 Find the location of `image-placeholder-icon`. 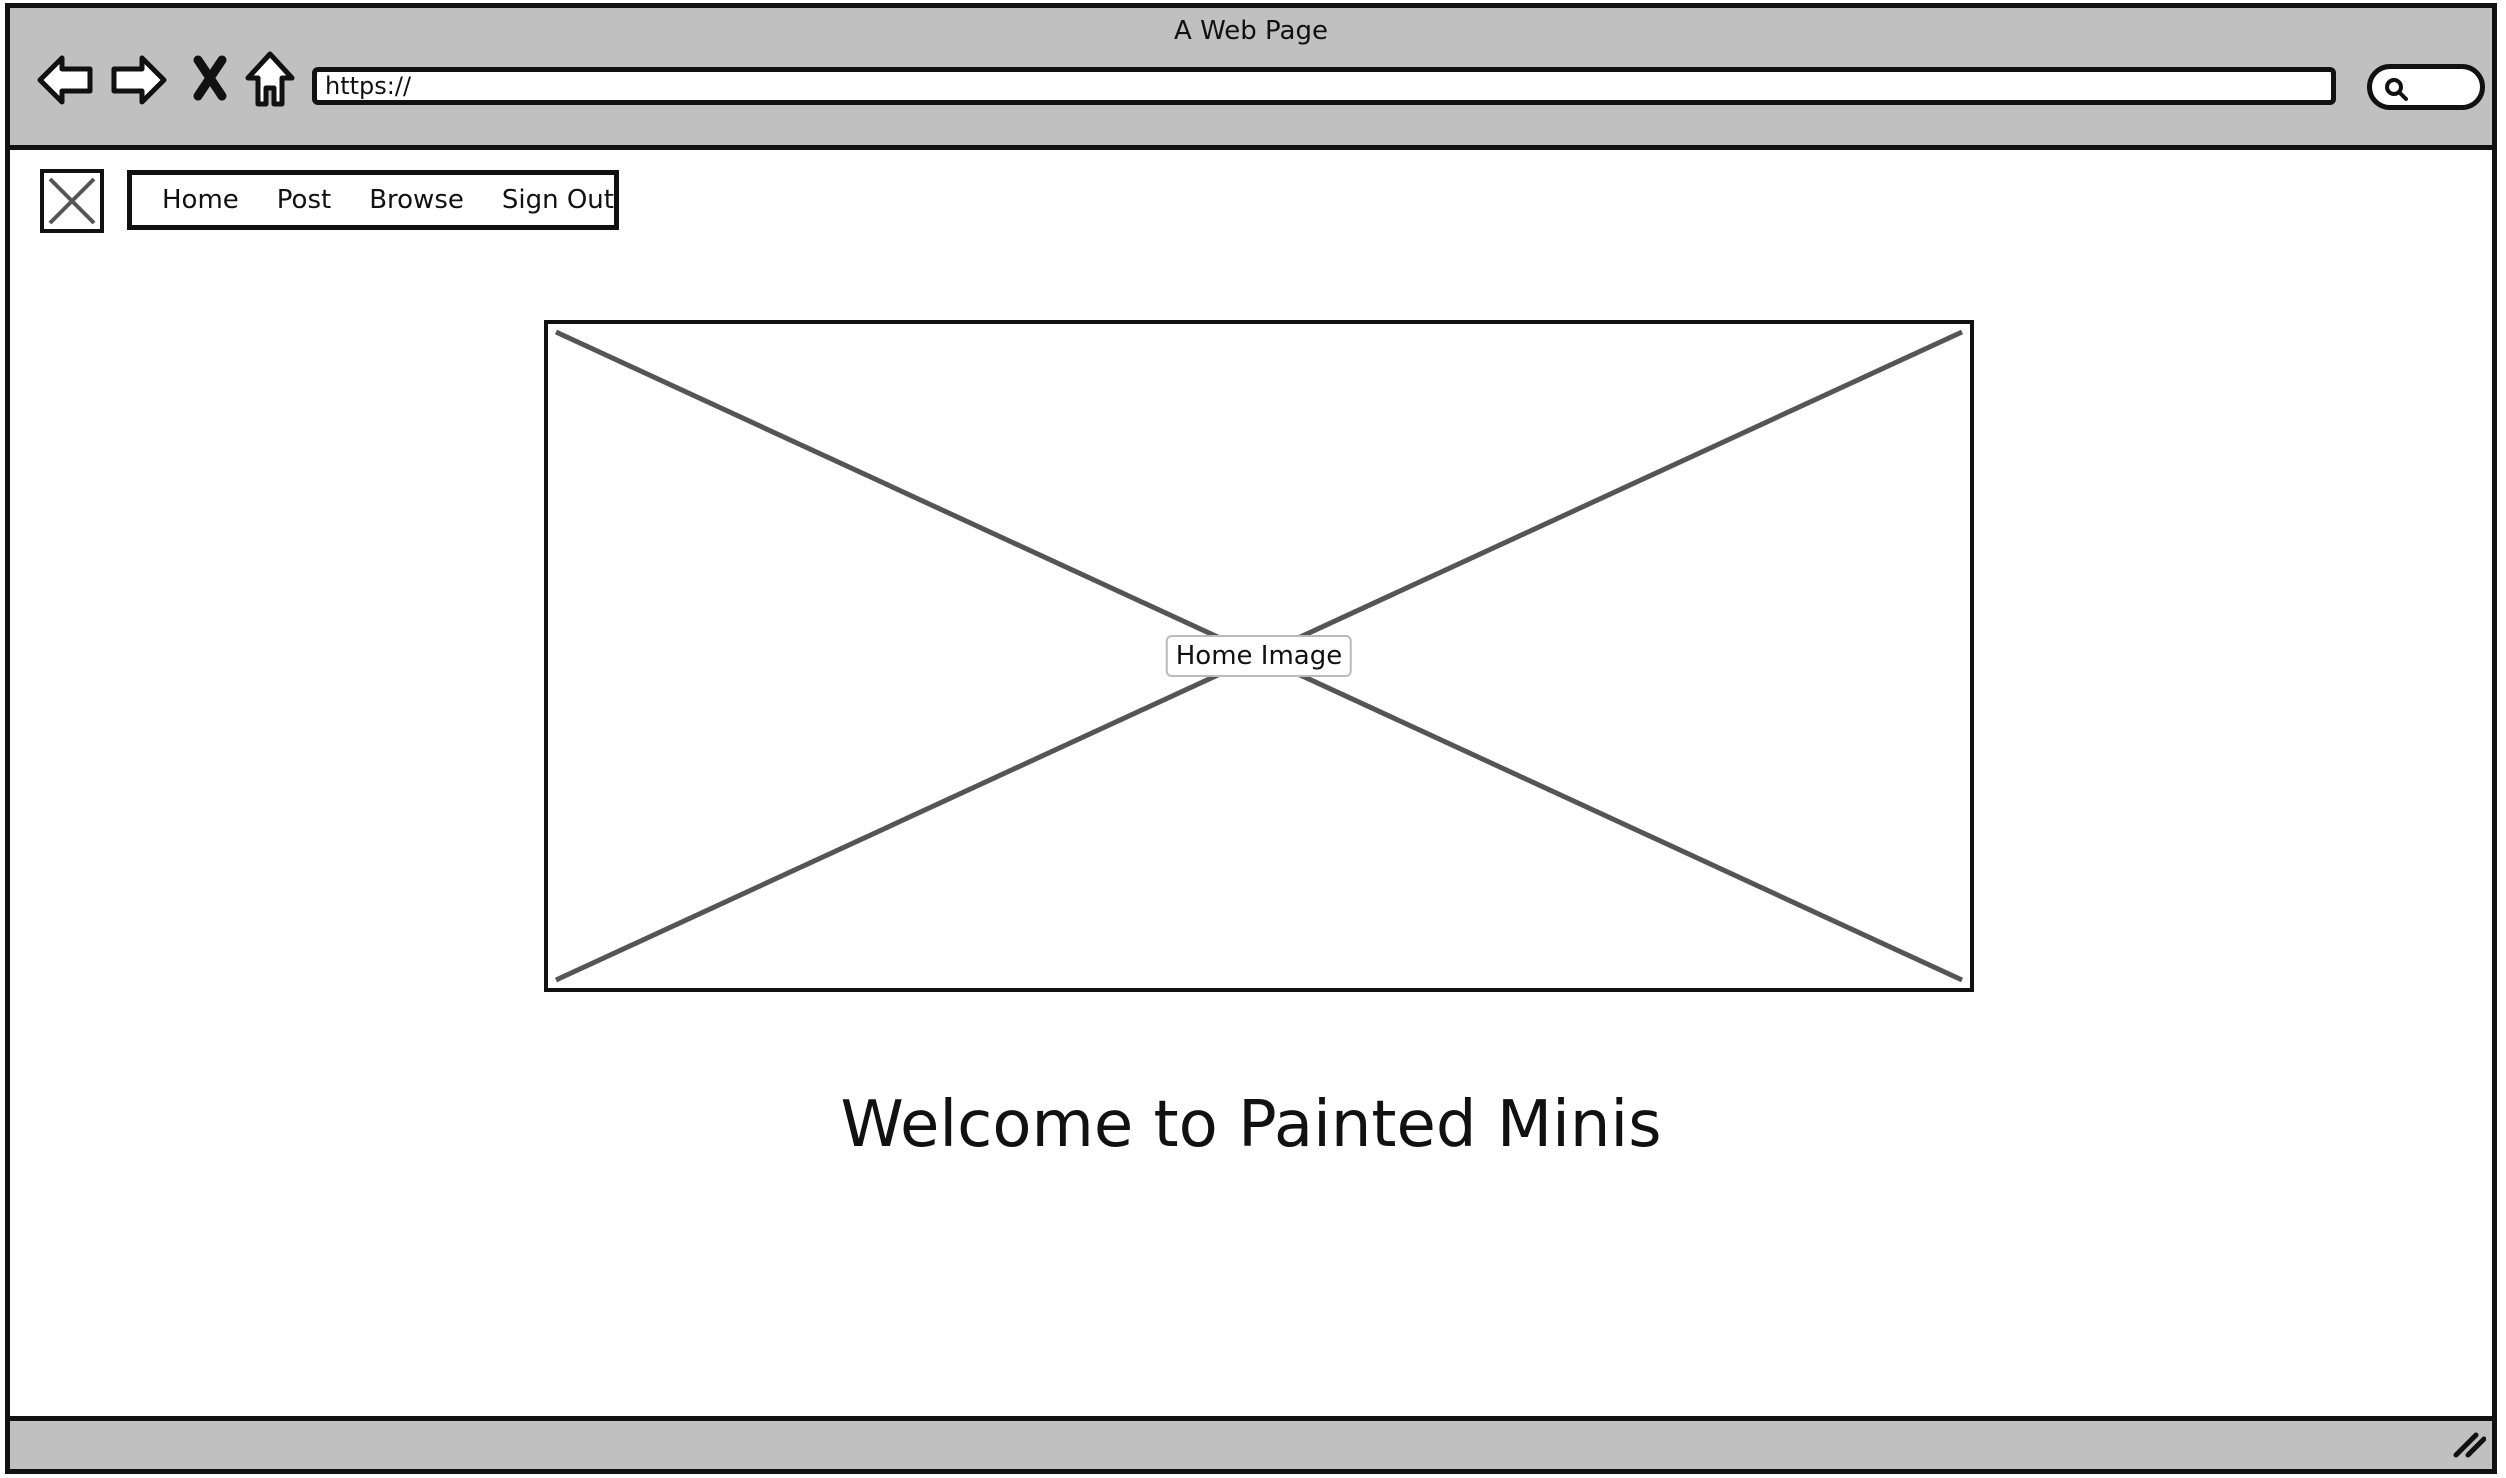

image-placeholder-icon is located at coordinates (72, 201).